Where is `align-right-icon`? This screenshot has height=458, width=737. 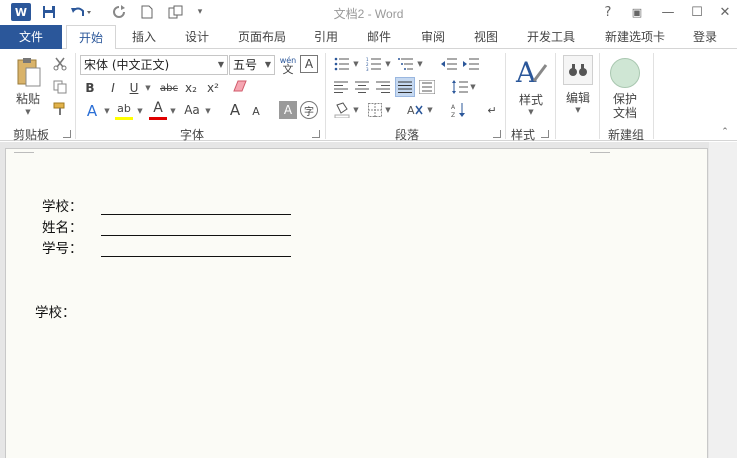
align-right-icon is located at coordinates (383, 87).